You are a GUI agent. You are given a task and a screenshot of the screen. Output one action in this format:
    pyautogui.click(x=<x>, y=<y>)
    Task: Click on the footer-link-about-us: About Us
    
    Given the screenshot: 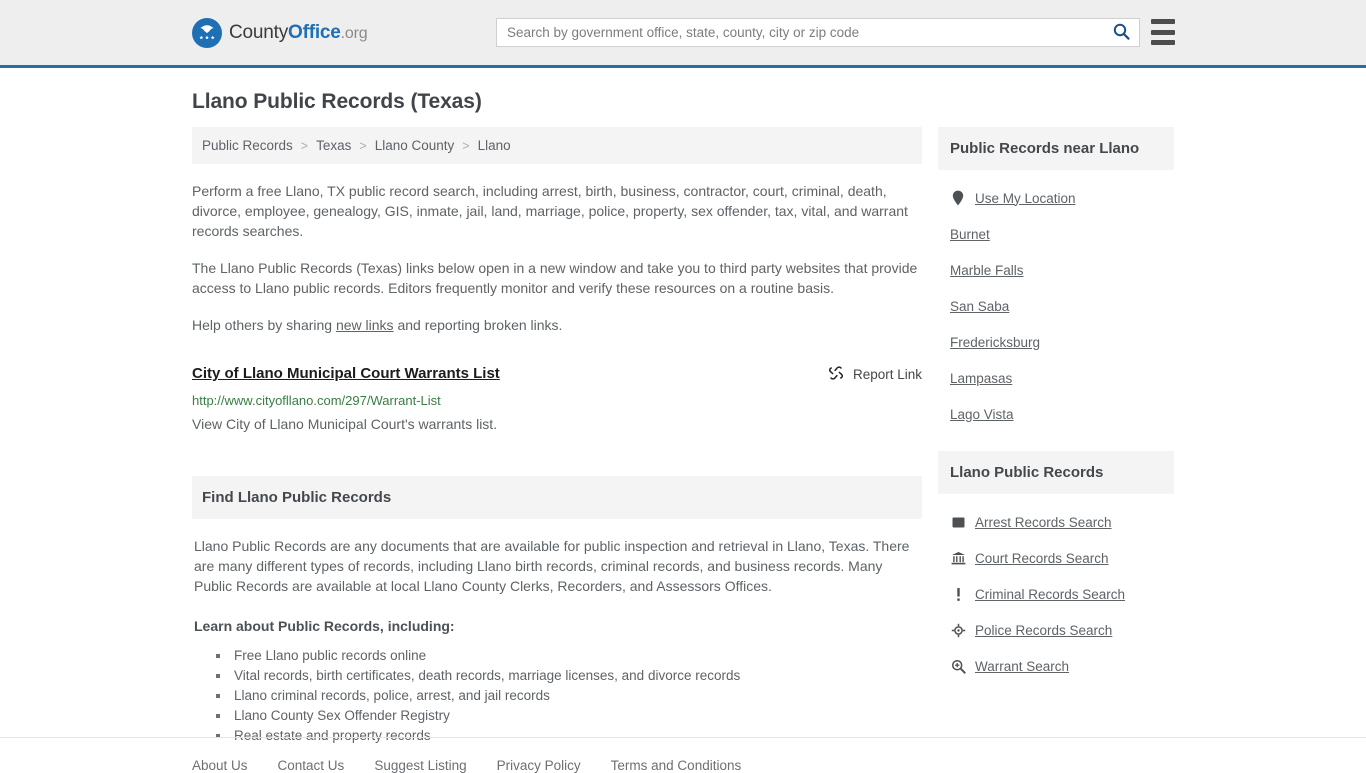 What is the action you would take?
    pyautogui.click(x=220, y=765)
    